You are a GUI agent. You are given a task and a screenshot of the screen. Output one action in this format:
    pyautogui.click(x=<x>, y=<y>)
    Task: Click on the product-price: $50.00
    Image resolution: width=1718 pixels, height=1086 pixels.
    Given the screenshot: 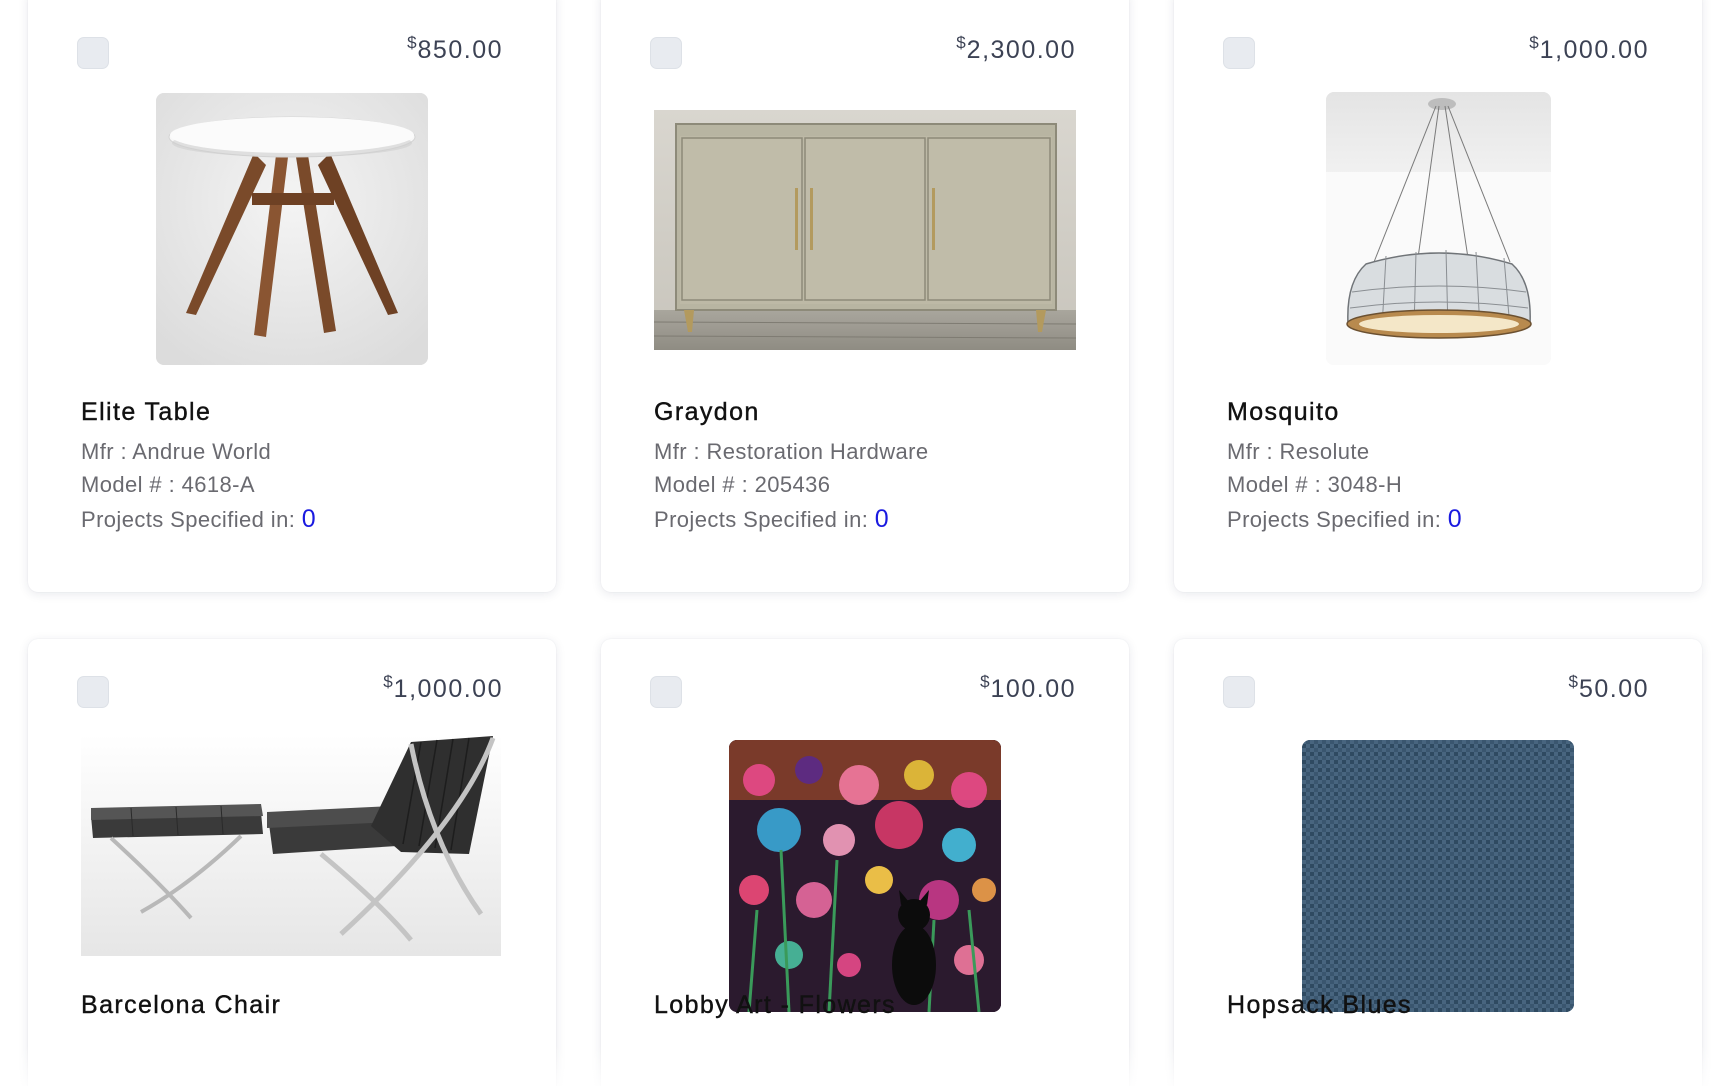 What is the action you would take?
    pyautogui.click(x=1608, y=687)
    